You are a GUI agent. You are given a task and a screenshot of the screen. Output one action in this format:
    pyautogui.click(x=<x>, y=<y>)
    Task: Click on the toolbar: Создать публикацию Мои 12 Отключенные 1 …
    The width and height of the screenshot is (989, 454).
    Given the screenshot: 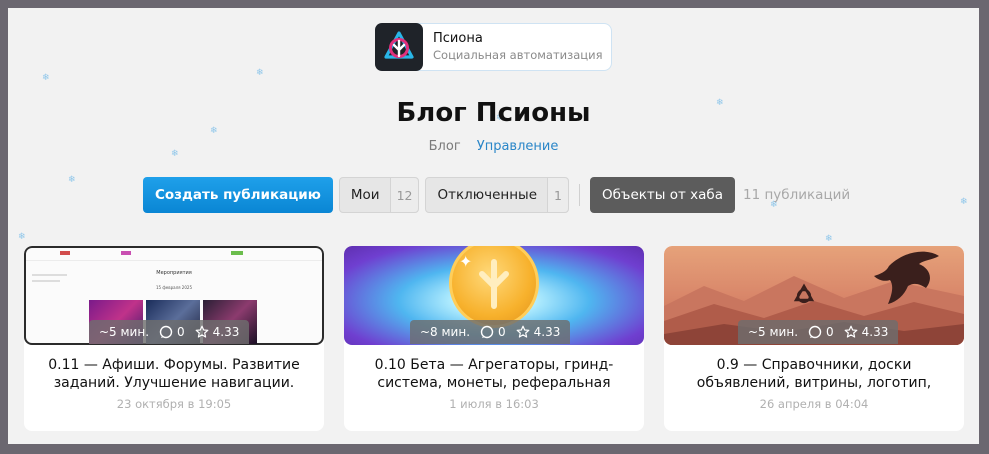 What is the action you would take?
    pyautogui.click(x=496, y=195)
    